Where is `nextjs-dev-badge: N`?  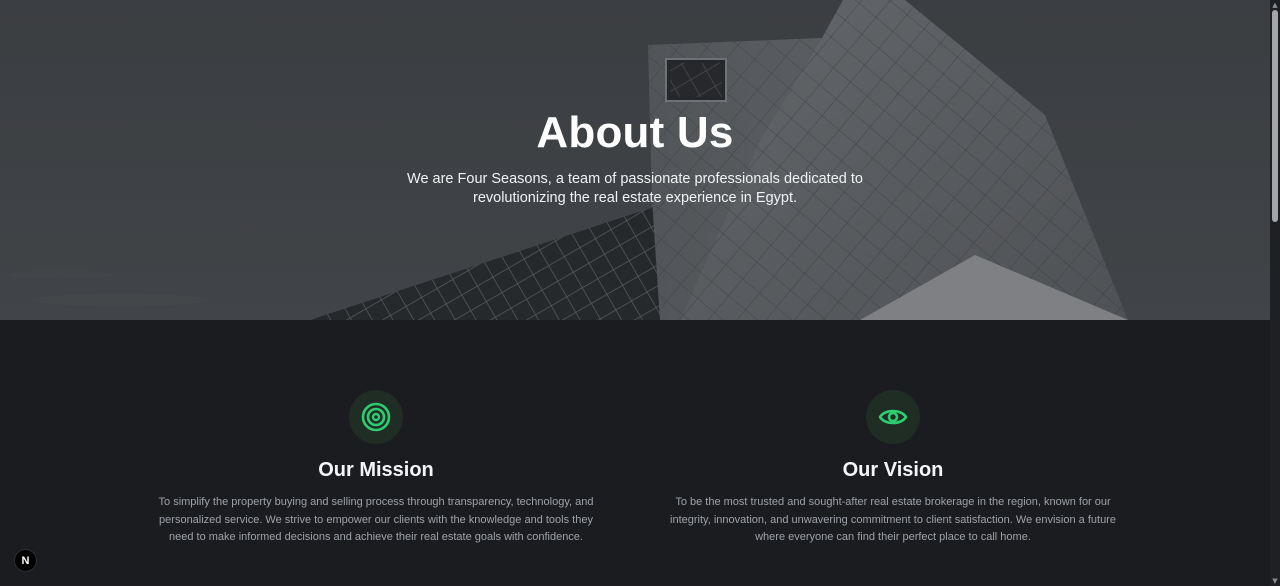
nextjs-dev-badge: N is located at coordinates (25, 560).